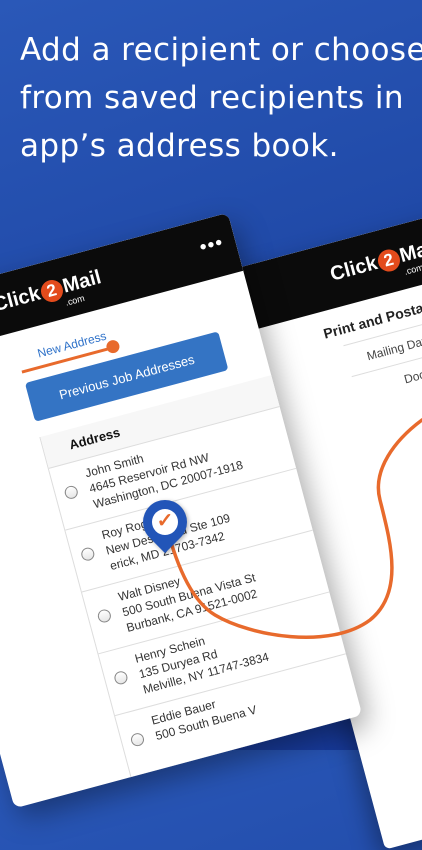  What do you see at coordinates (412, 374) in the screenshot?
I see `document-row: Docum` at bounding box center [412, 374].